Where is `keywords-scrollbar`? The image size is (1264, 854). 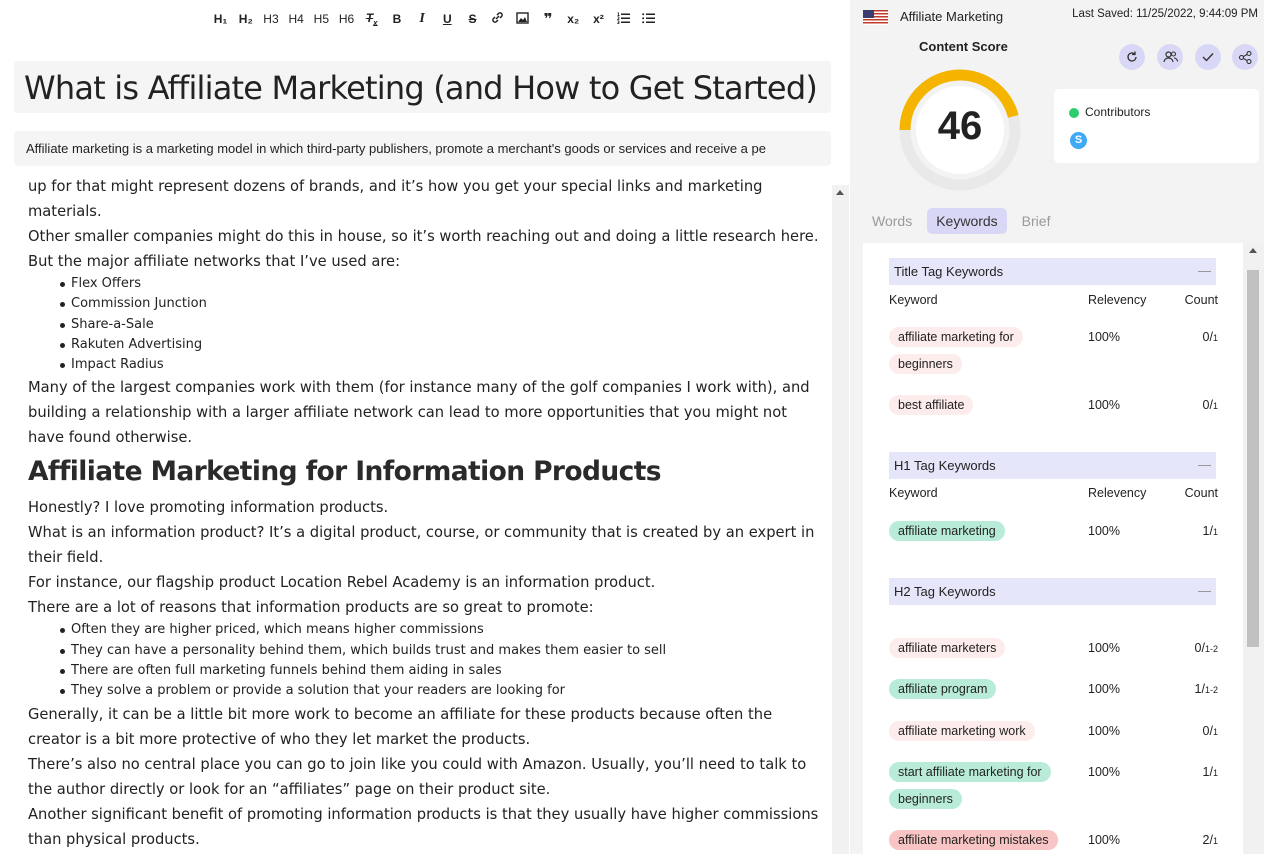
keywords-scrollbar is located at coordinates (1253, 548).